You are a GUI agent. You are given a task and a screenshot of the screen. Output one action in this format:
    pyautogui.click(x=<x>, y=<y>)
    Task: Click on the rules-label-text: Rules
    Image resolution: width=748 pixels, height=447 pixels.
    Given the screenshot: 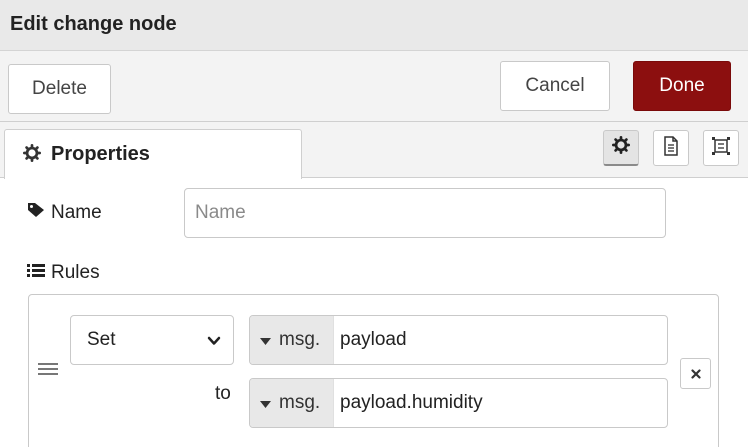 What is the action you would take?
    pyautogui.click(x=75, y=272)
    